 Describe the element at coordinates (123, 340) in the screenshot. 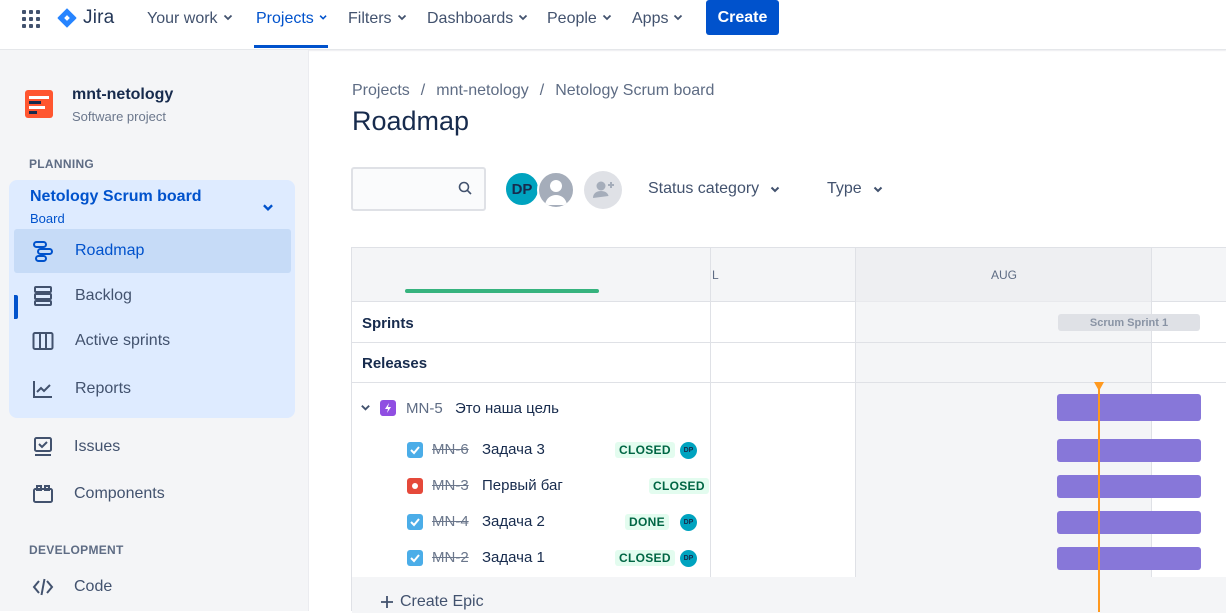

I see `sidebar-item-label: Active sprints` at that location.